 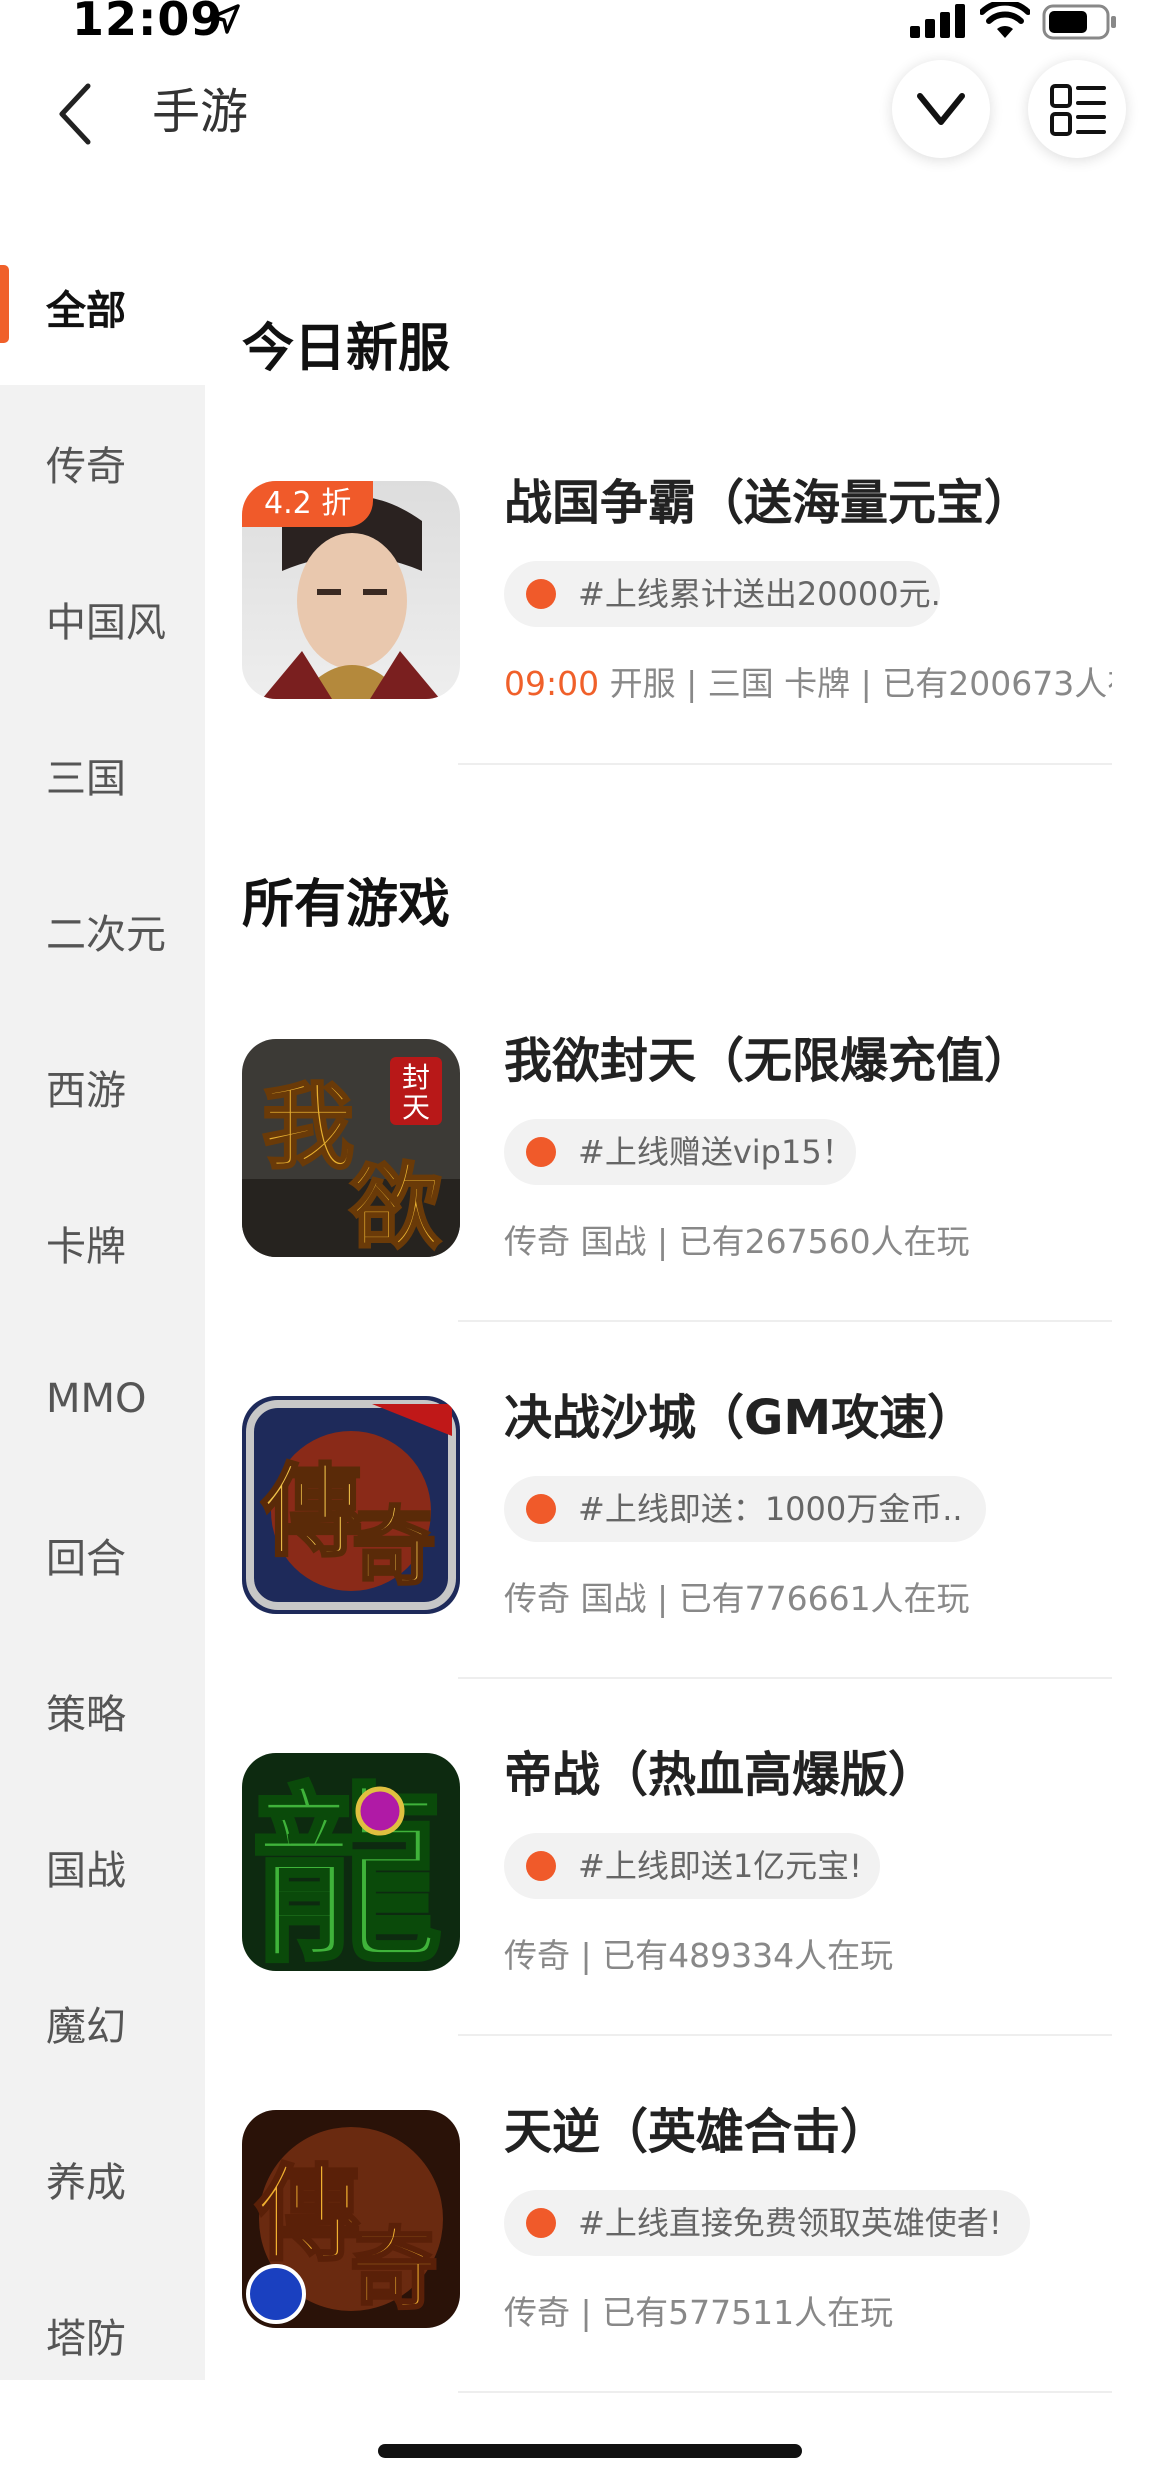 I want to click on sidebar-item-nurture: 养成, so click(x=102, y=2179).